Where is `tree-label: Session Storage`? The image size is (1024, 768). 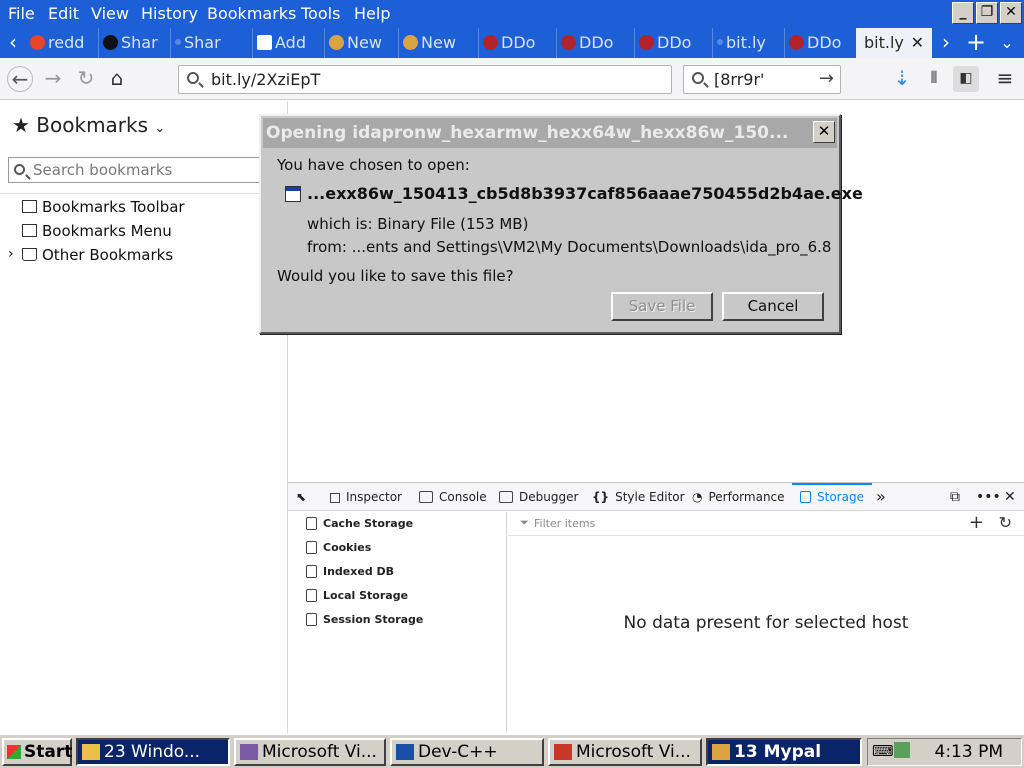
tree-label: Session Storage is located at coordinates (373, 619).